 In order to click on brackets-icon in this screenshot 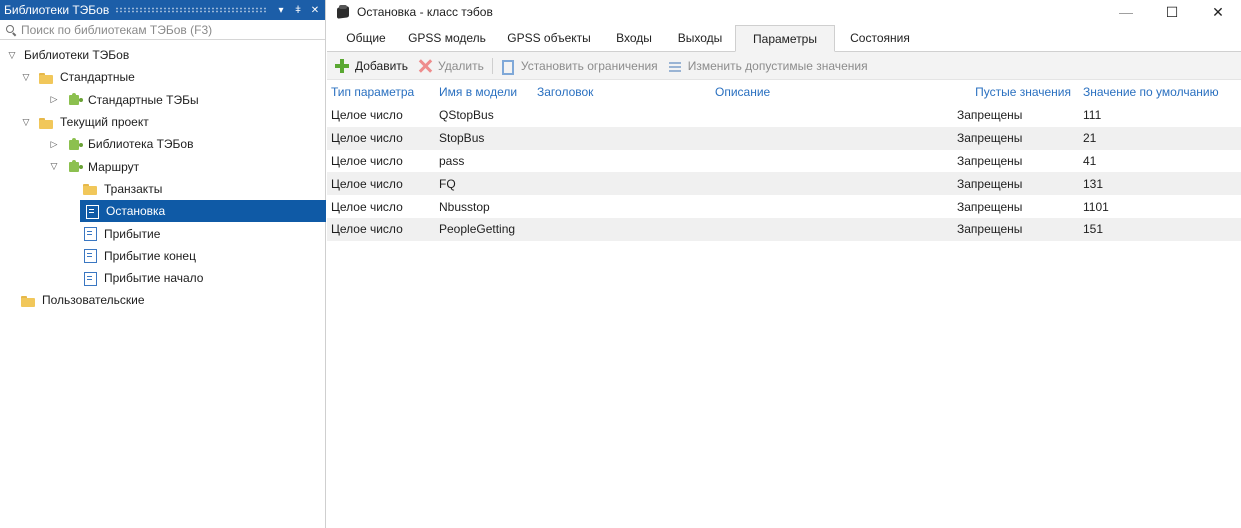, I will do `click(508, 67)`.